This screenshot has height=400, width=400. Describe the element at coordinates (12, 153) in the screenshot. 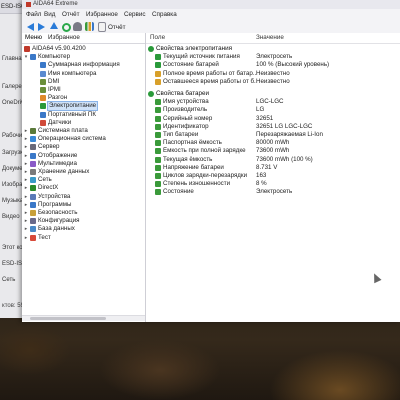

I see `bg-nav-item: Загрузк` at that location.